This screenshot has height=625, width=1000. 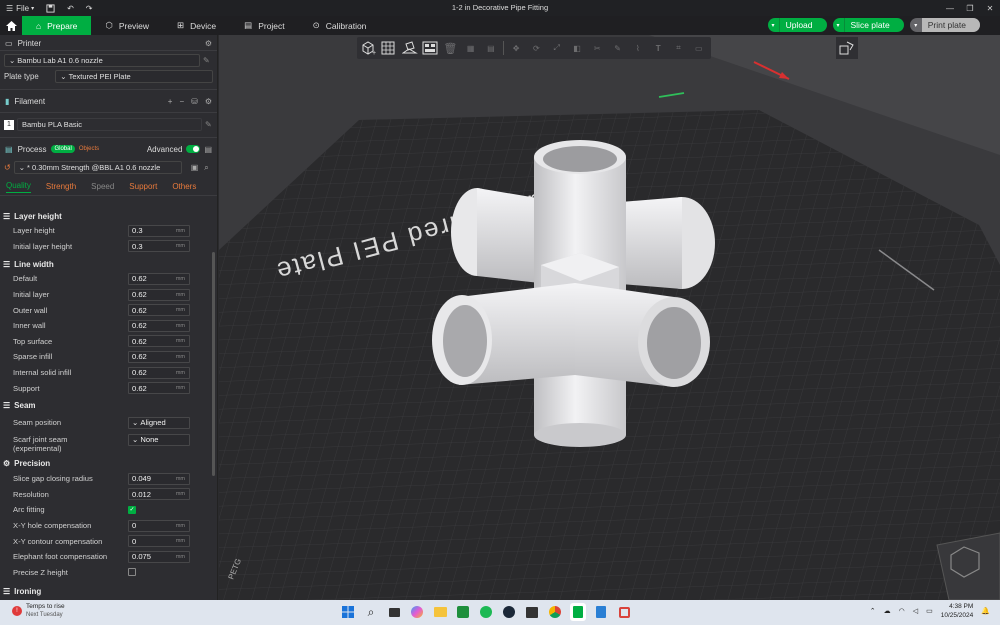 I want to click on lw-initial-input: 0.62 mm, so click(x=159, y=294).